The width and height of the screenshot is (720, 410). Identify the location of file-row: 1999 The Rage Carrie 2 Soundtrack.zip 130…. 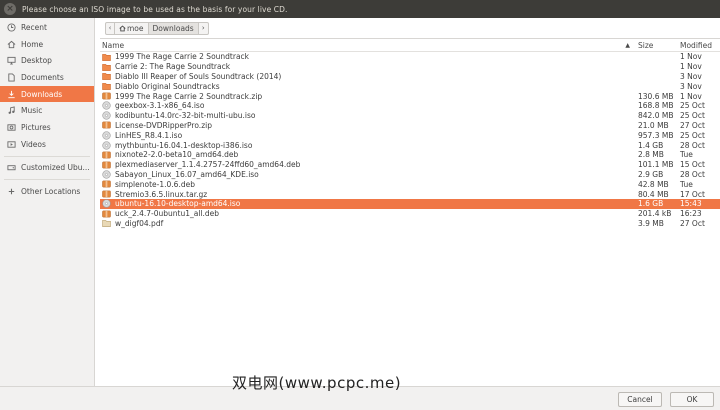
(410, 96).